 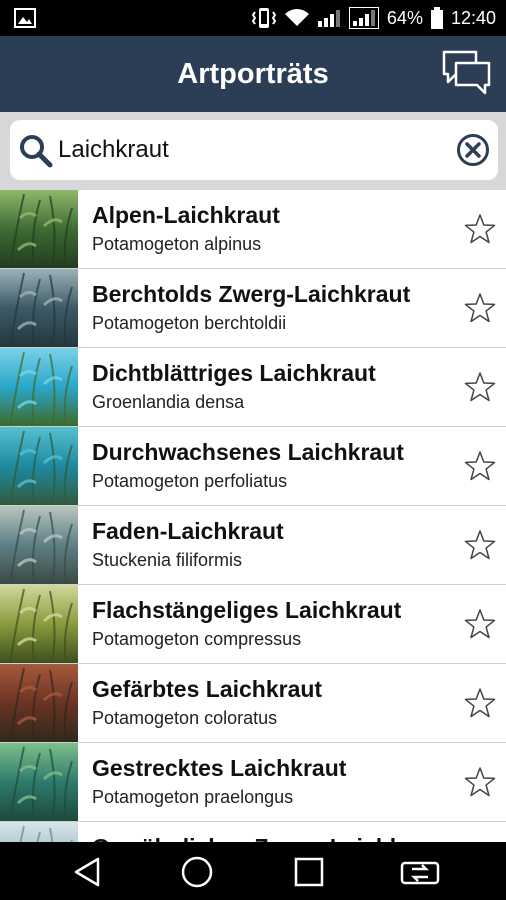 What do you see at coordinates (186, 215) in the screenshot?
I see `species-name: Alpen-Laichkraut` at bounding box center [186, 215].